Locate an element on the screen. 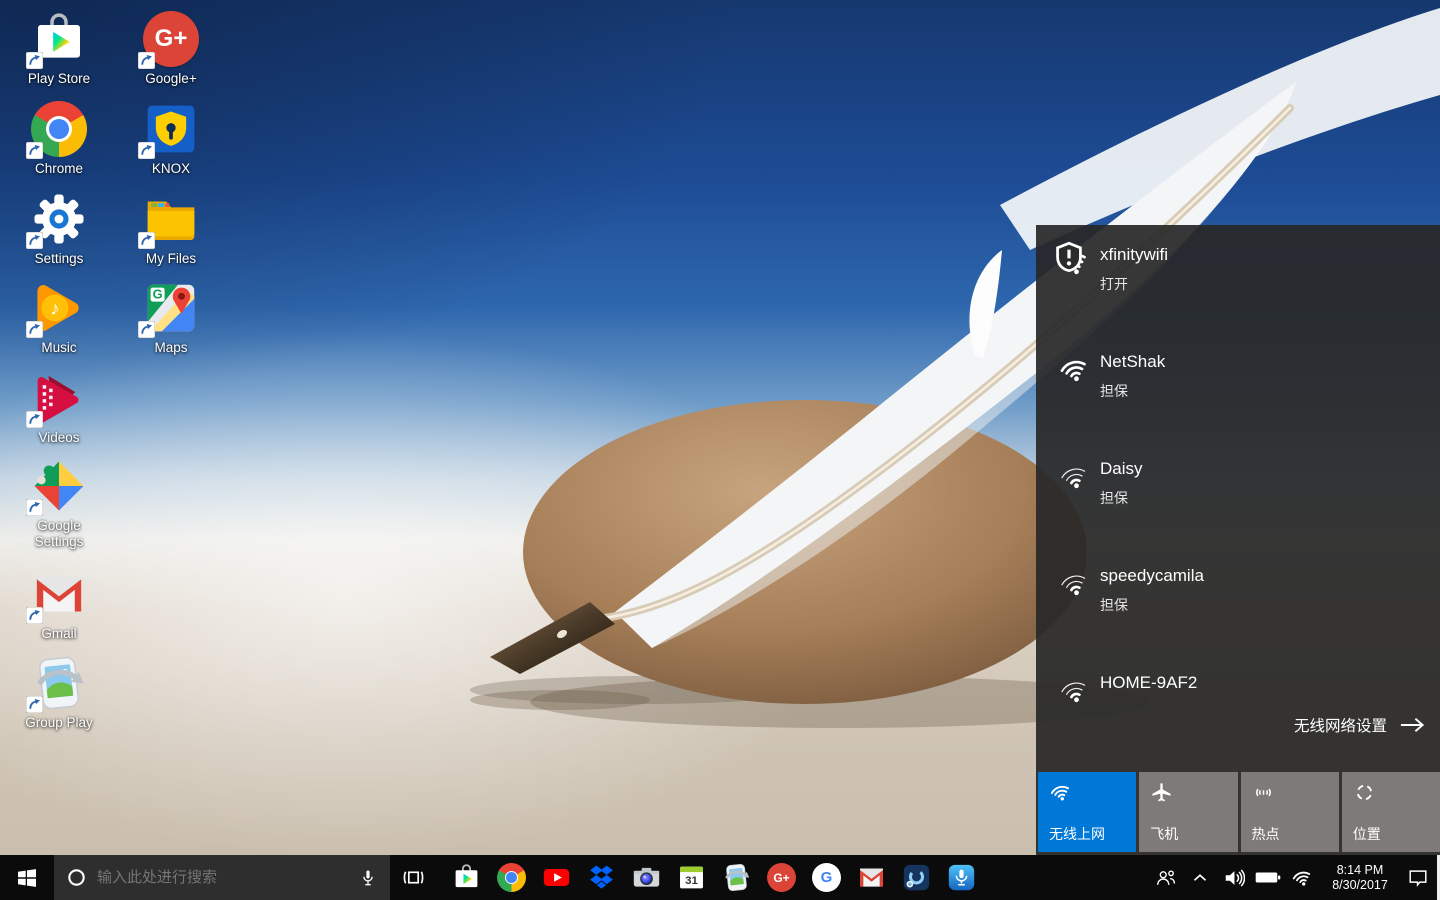 Image resolution: width=1440 pixels, height=900 pixels. volume-button is located at coordinates (1234, 877).